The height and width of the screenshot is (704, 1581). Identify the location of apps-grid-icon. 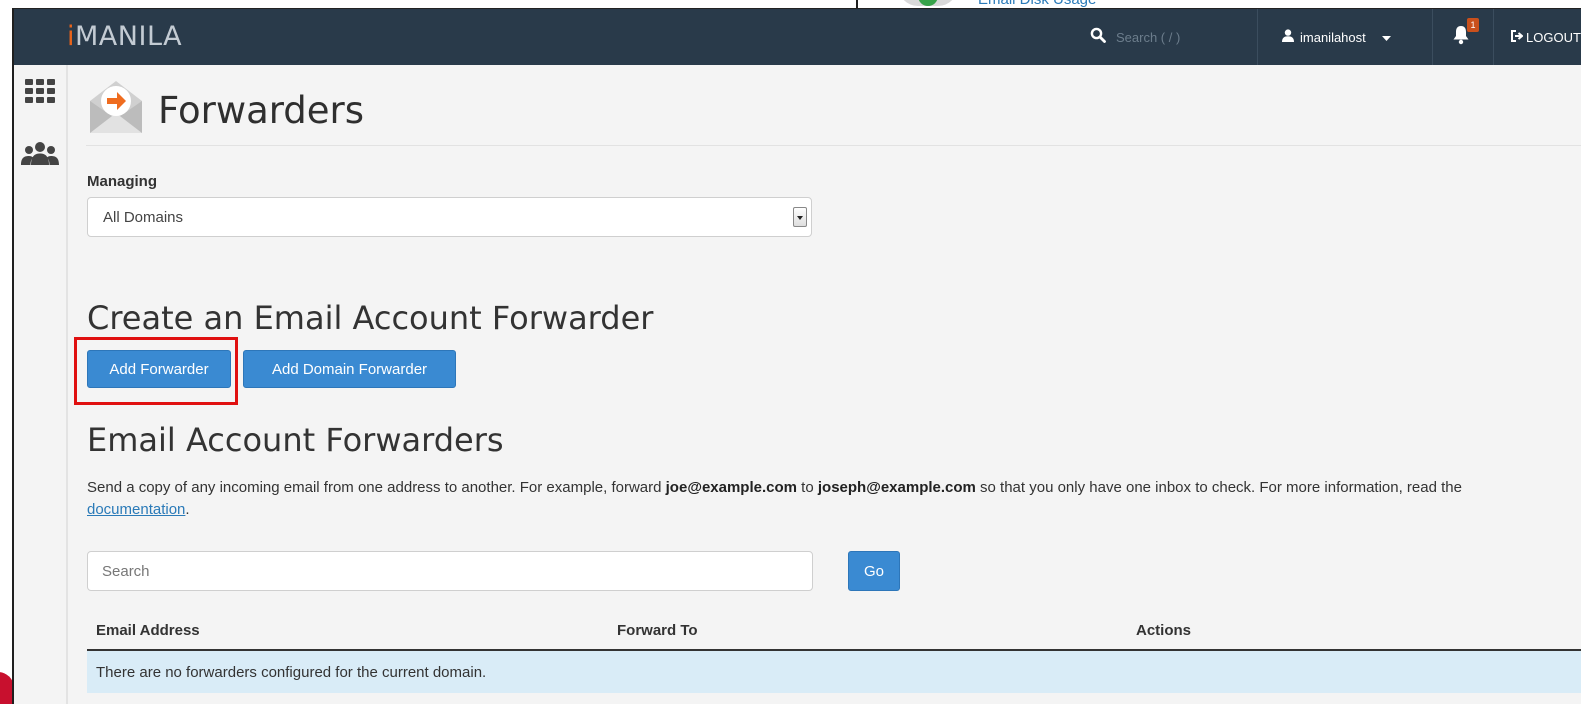
(40, 94).